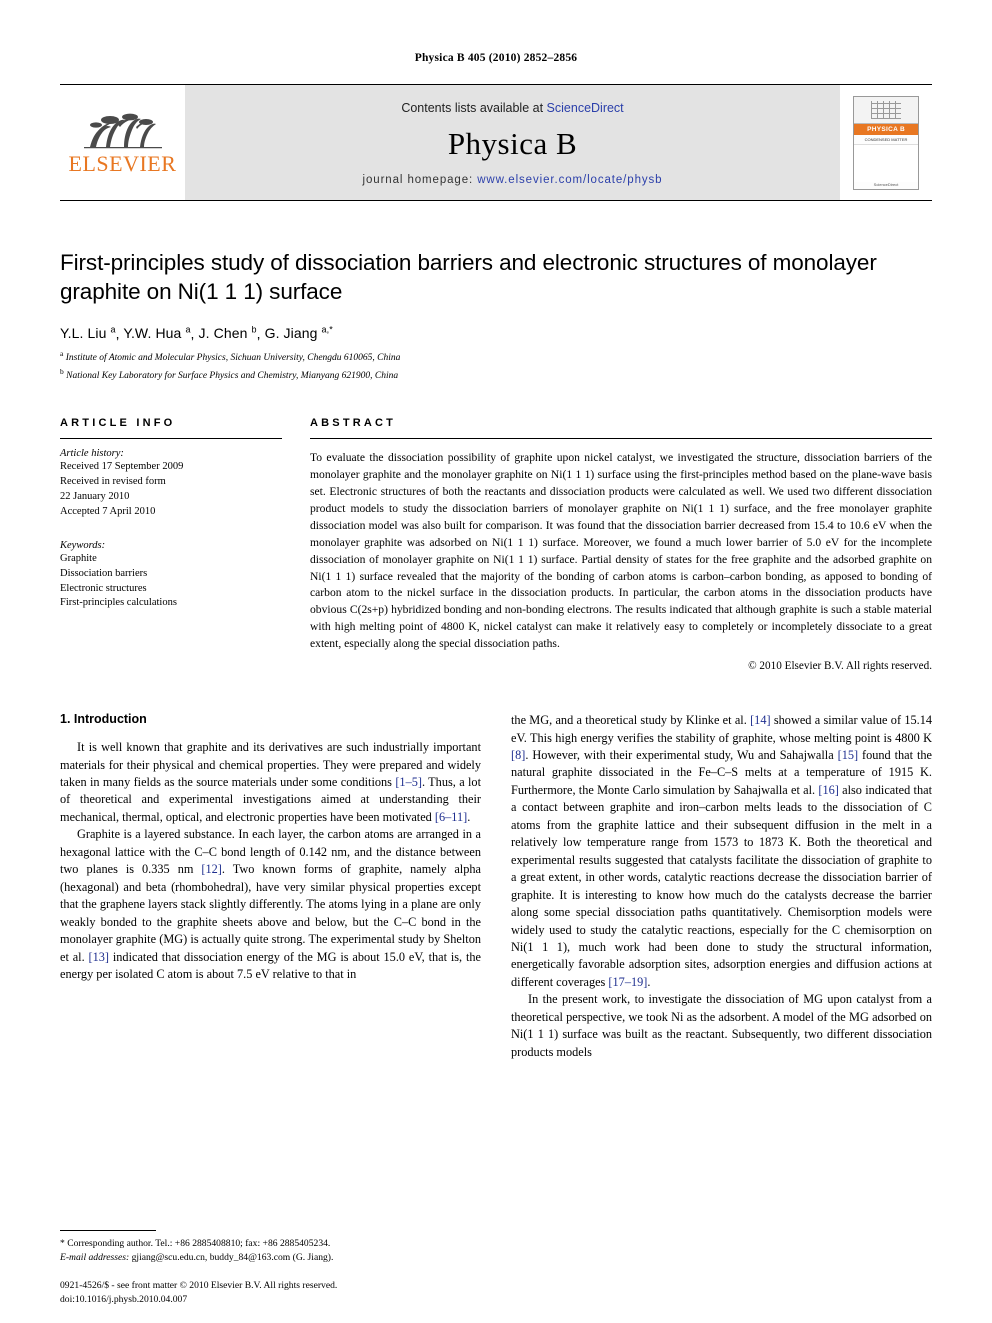 This screenshot has width=992, height=1323. I want to click on elsevier-logo: ELSEVIER, so click(122, 142).